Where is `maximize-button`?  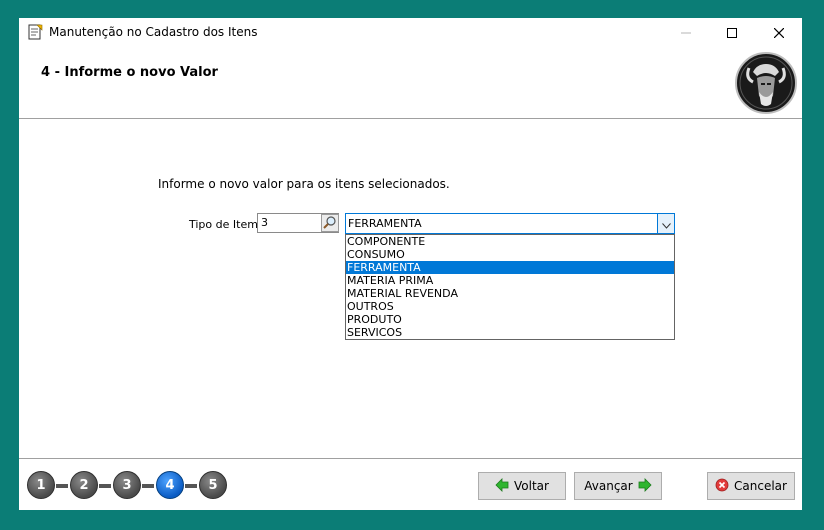 maximize-button is located at coordinates (732, 33).